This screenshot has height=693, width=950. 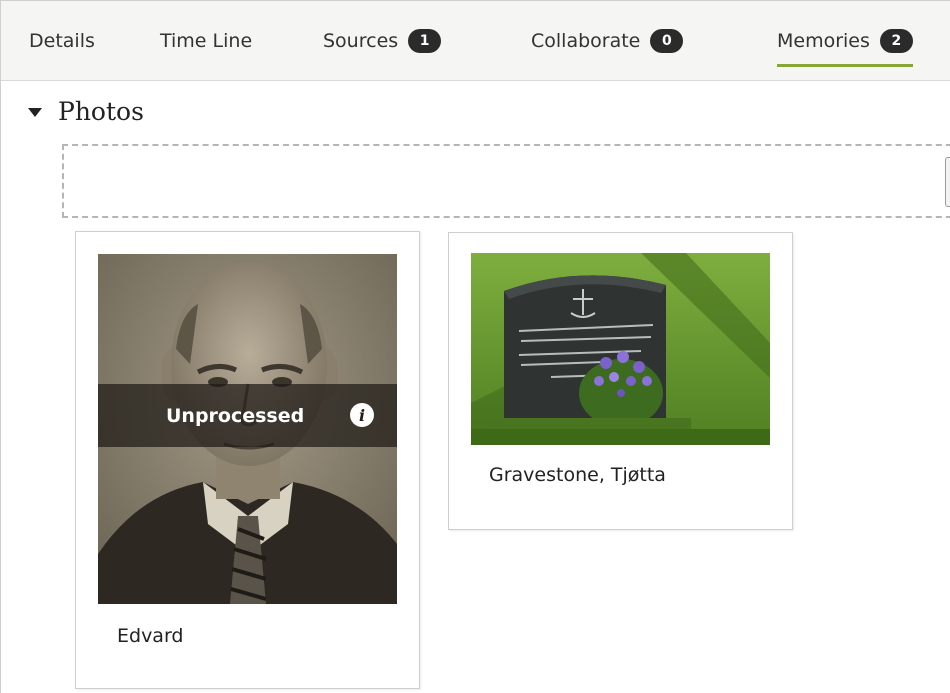 I want to click on tab-sources: Sources 1, so click(x=382, y=40).